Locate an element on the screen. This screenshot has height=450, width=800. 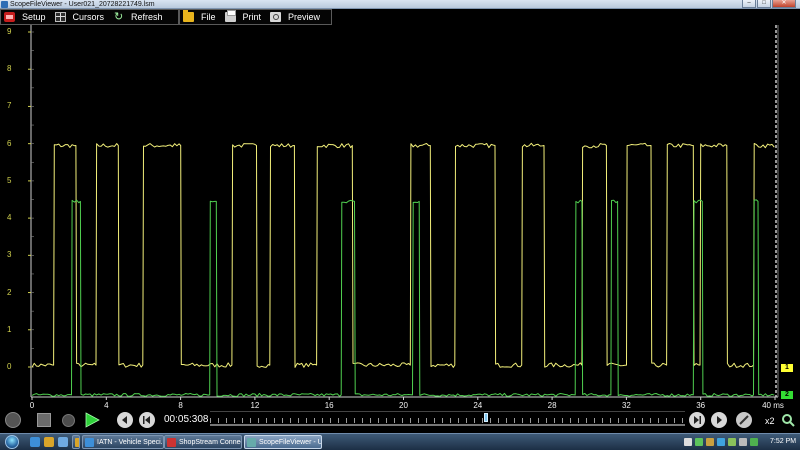
channel-2-marker: 2 is located at coordinates (787, 395).